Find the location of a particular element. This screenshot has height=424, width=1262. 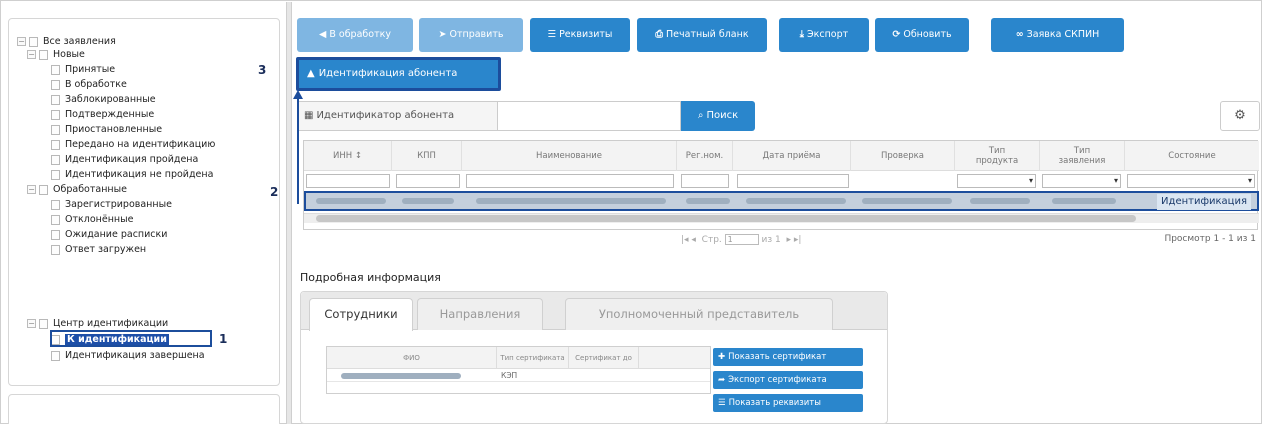

print-form-button: ⎙ Печатный бланк is located at coordinates (702, 35).